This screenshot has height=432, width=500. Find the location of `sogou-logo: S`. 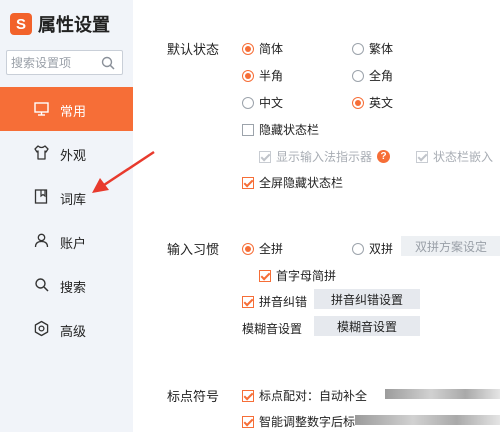

sogou-logo: S is located at coordinates (21, 24).